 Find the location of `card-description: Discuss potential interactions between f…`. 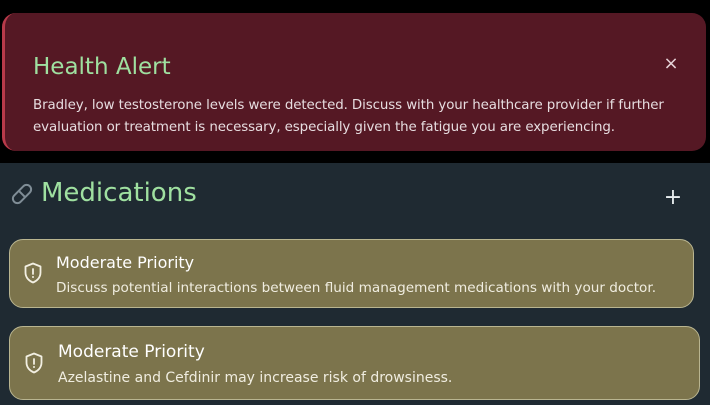

card-description: Discuss potential interactions between f… is located at coordinates (356, 288).